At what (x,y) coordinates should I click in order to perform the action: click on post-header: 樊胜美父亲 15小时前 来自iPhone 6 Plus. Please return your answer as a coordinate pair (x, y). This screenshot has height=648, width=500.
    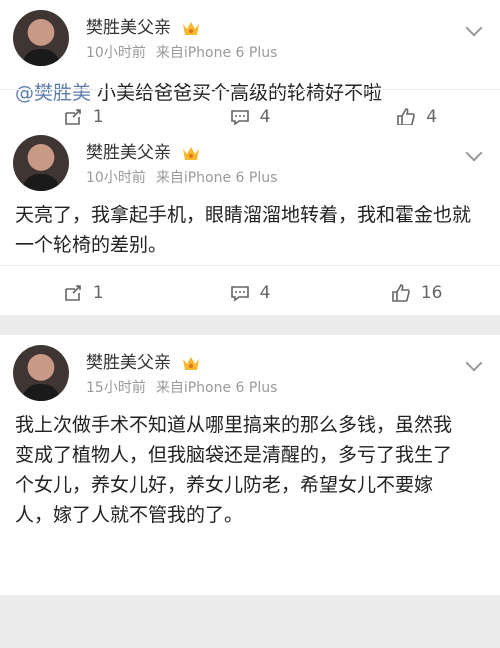
    Looking at the image, I should click on (250, 371).